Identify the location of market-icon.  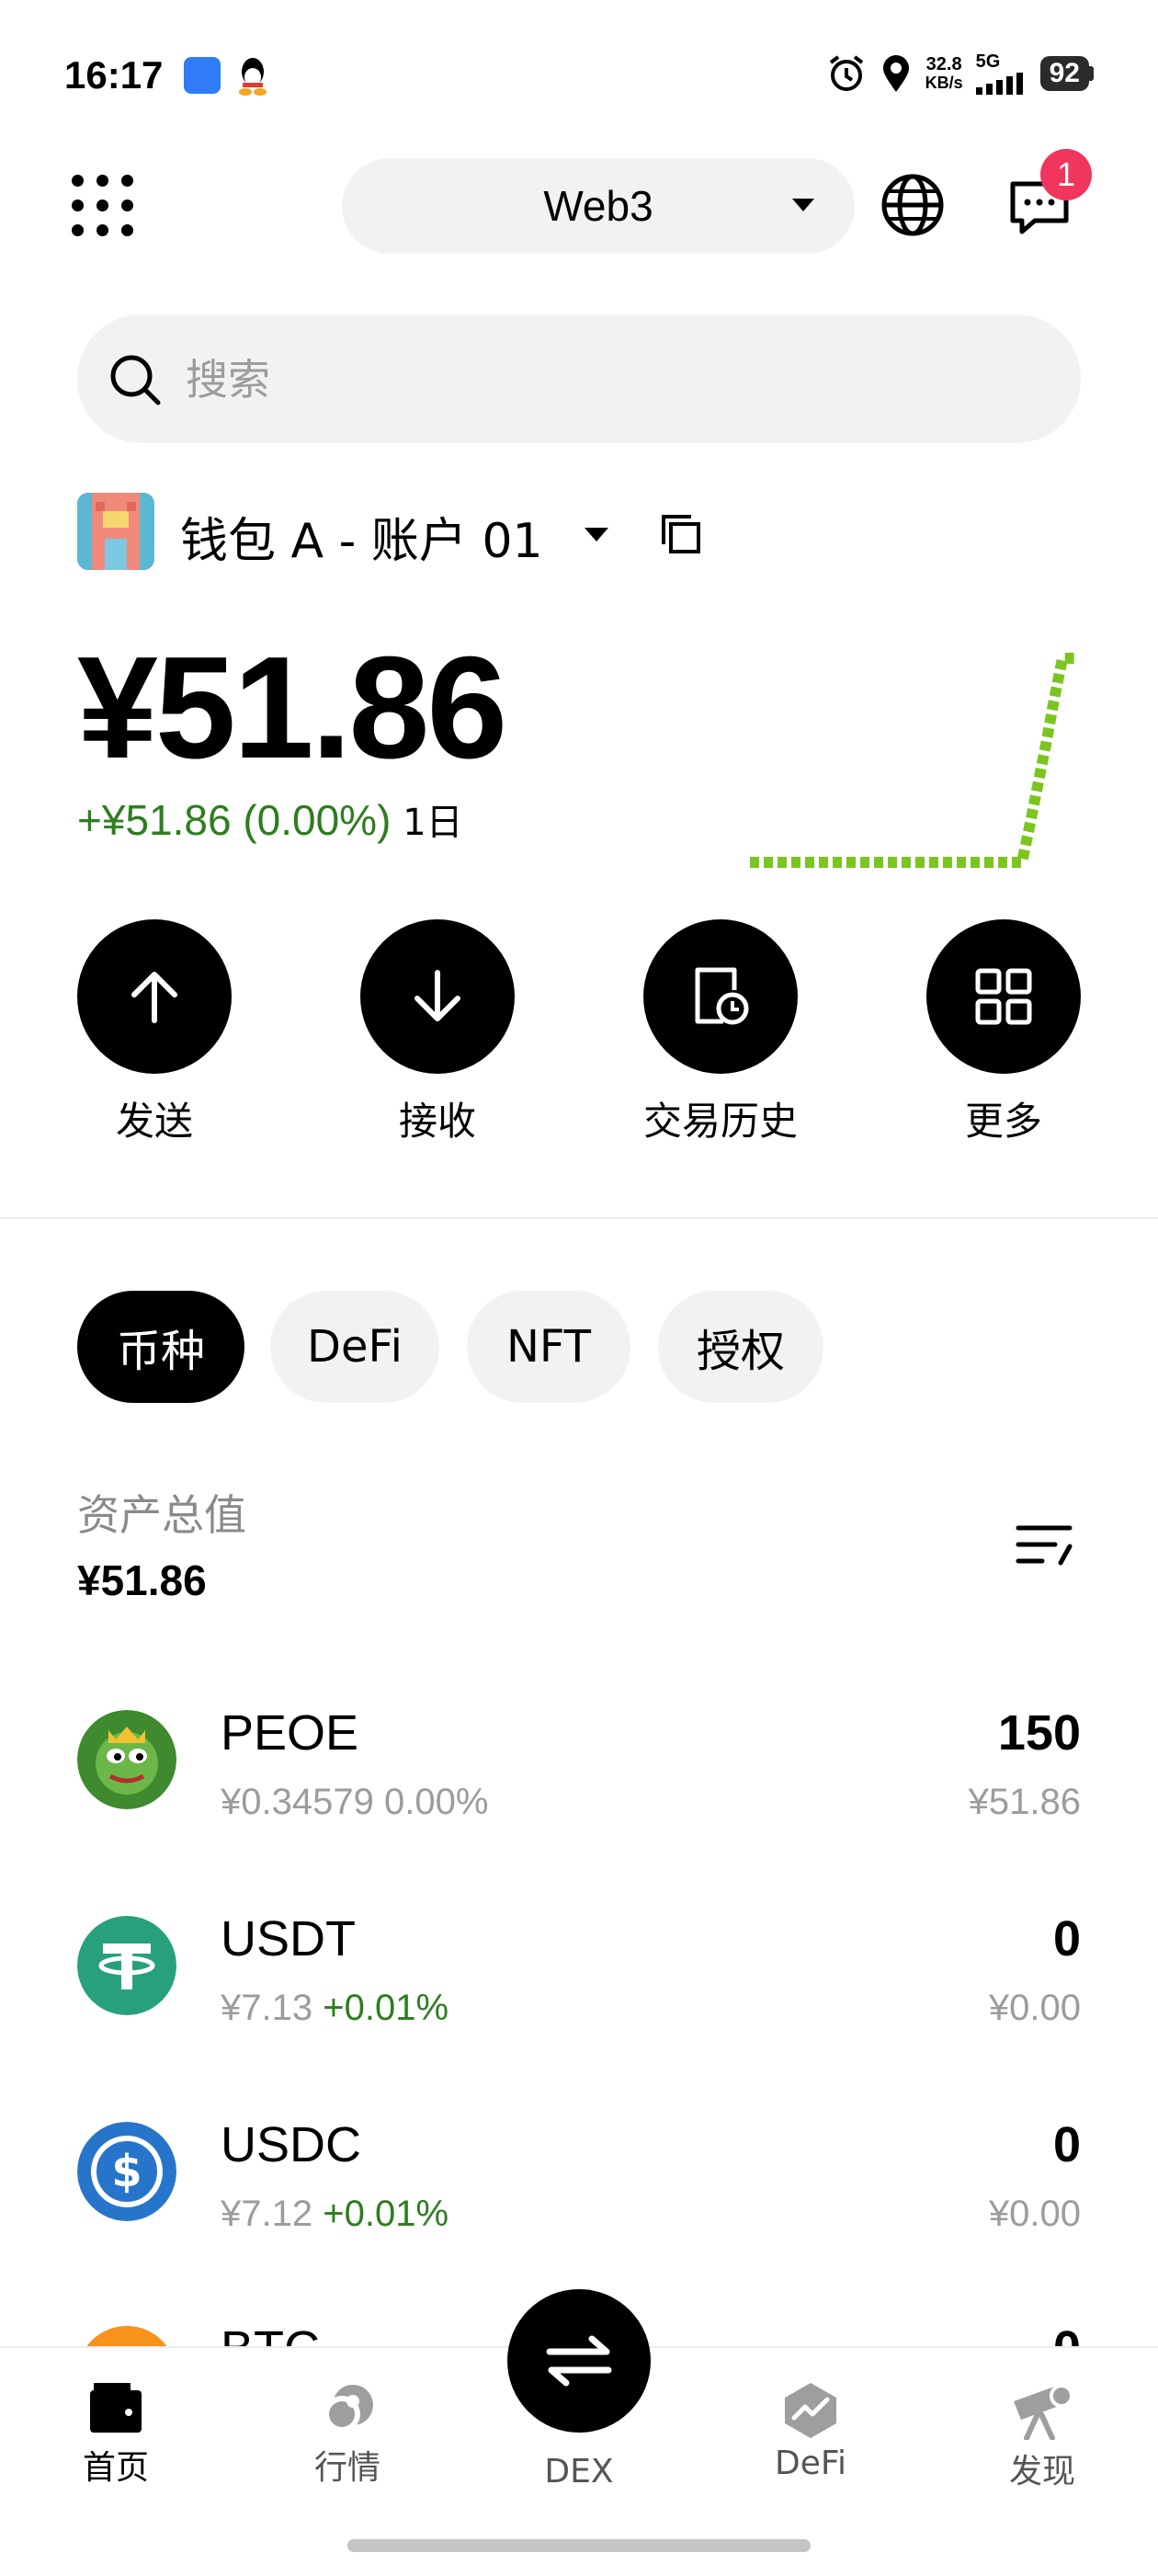
(348, 2409).